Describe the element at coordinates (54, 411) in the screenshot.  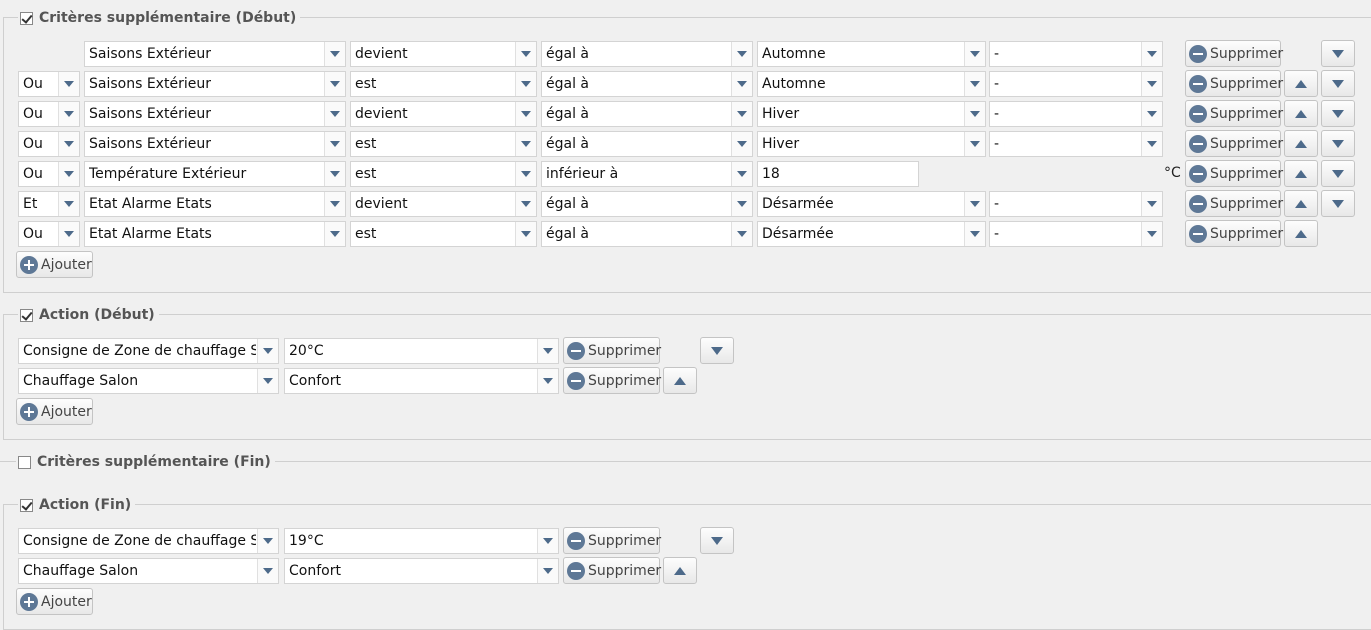
I see `action-start-add-button: Ajouter` at that location.